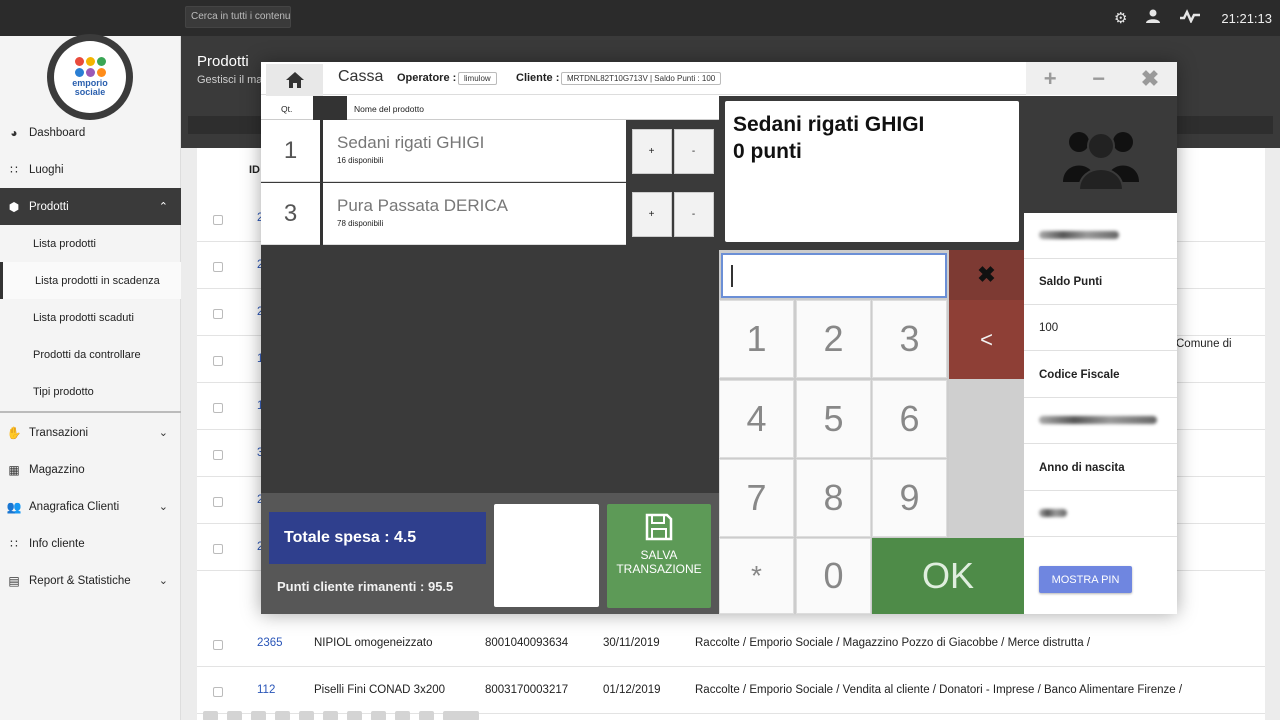  Describe the element at coordinates (57, 469) in the screenshot. I see `sidebar-item-label: Magazzino` at that location.